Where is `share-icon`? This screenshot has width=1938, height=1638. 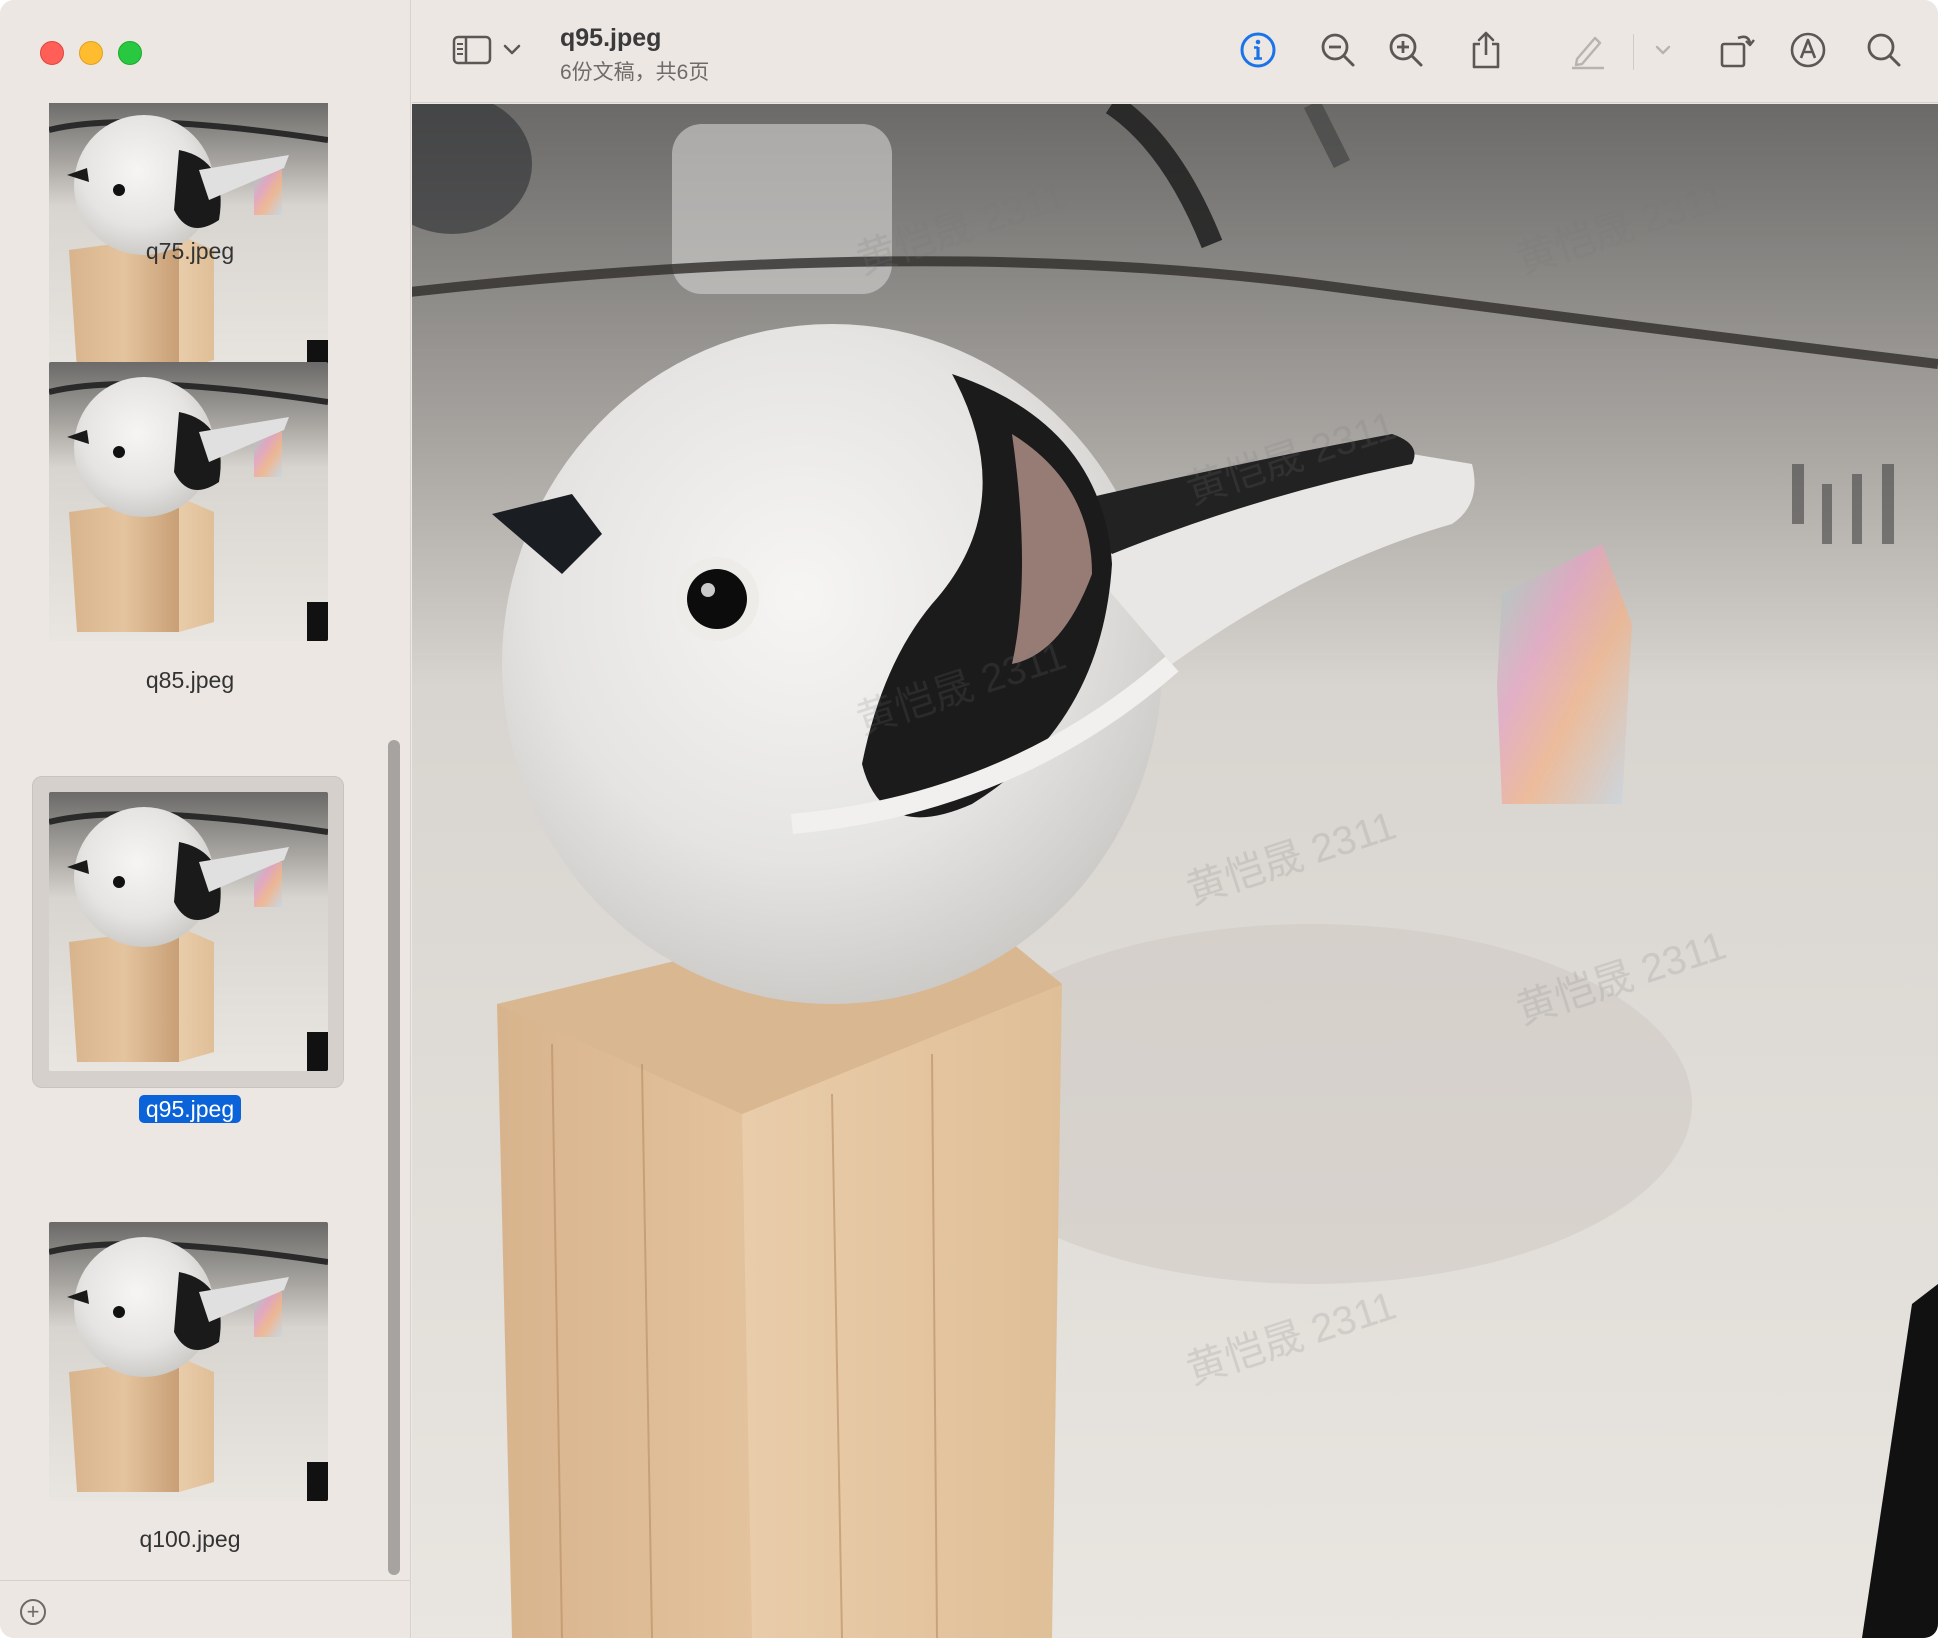
share-icon is located at coordinates (1486, 50).